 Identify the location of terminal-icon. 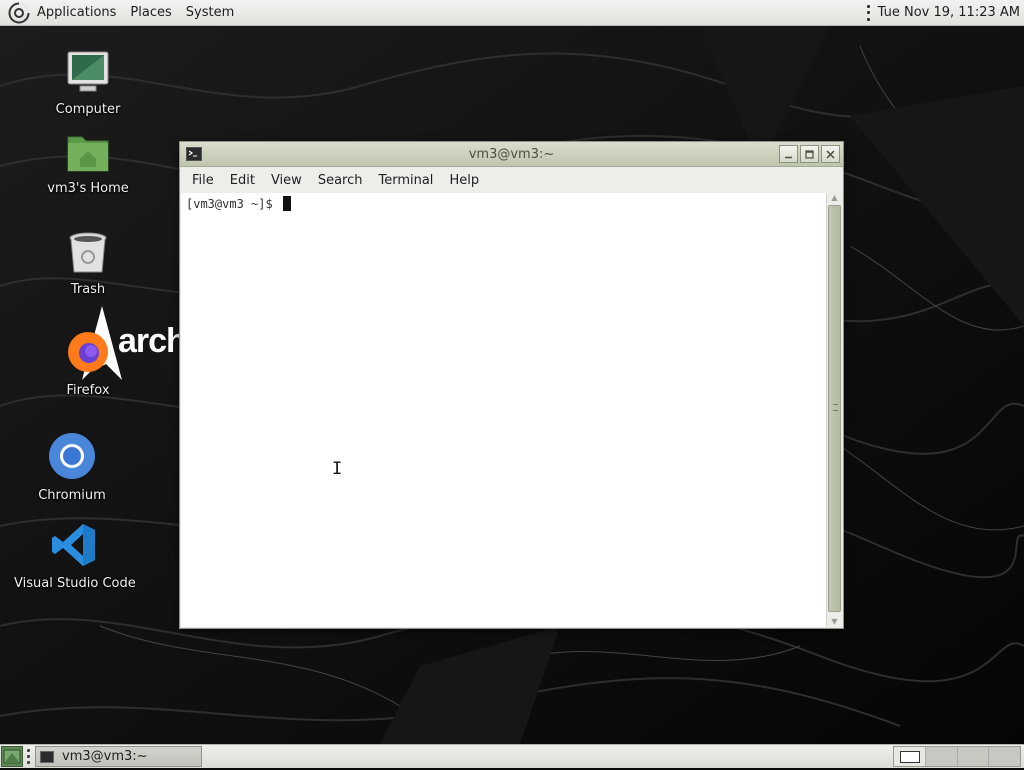
(47, 756).